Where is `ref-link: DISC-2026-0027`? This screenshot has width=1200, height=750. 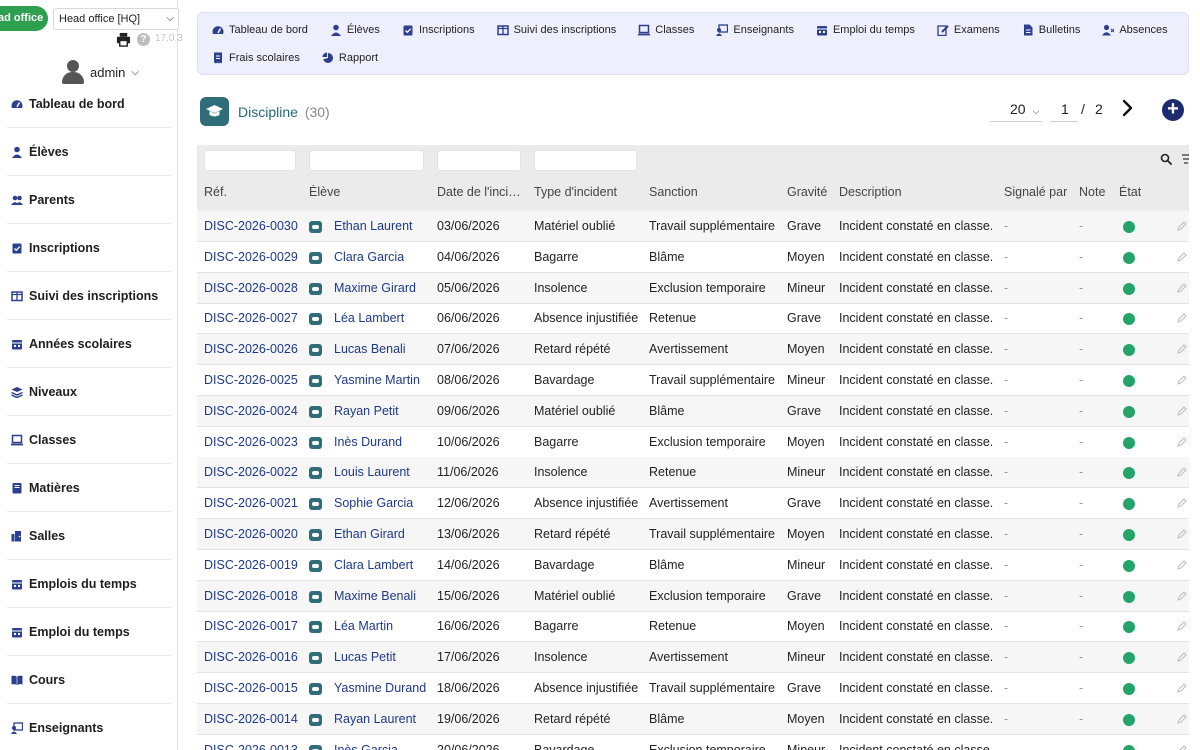 ref-link: DISC-2026-0027 is located at coordinates (251, 318).